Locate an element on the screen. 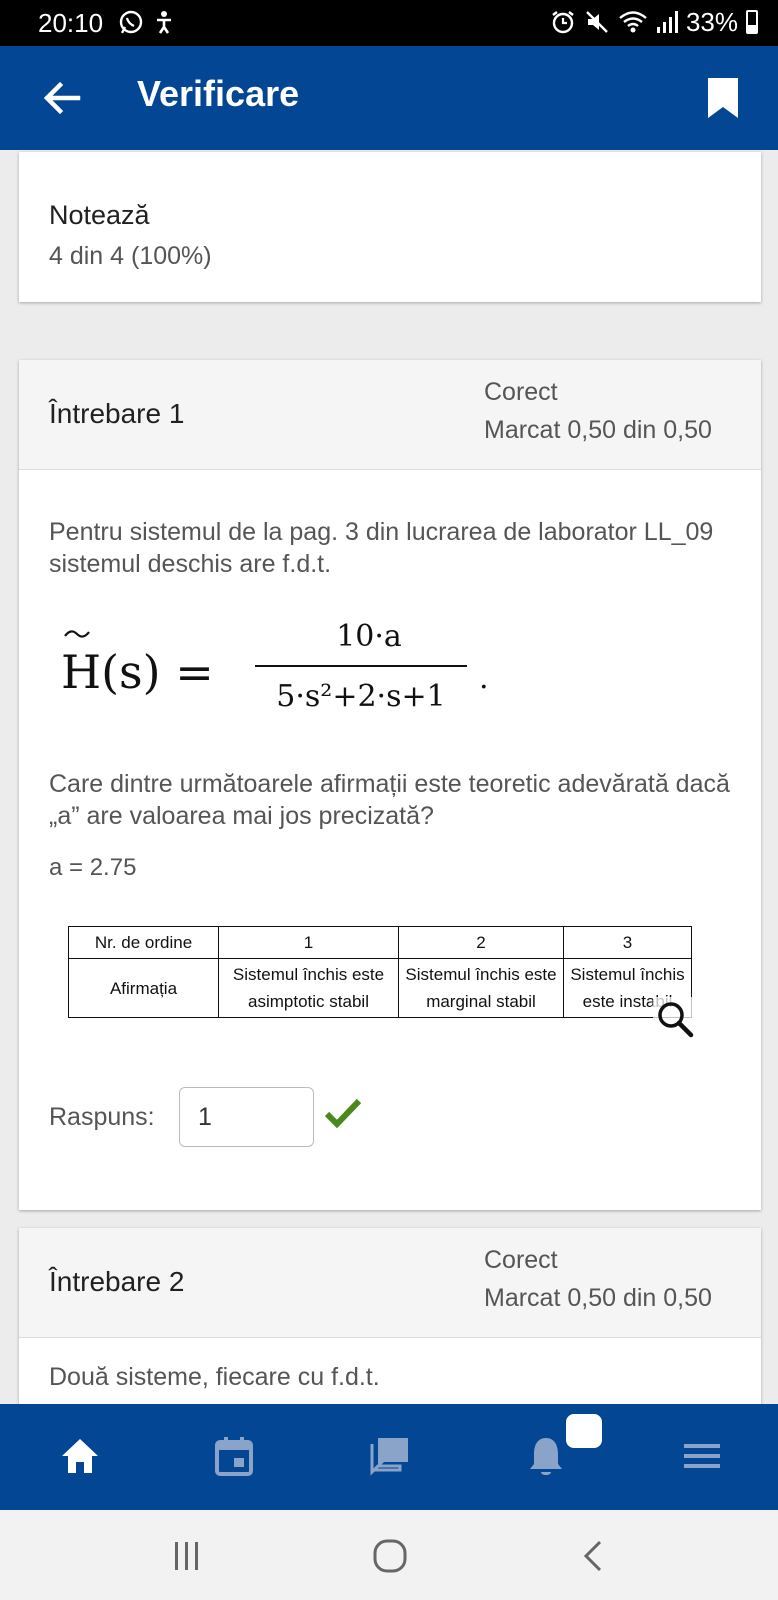 The height and width of the screenshot is (1600, 778). status-time: 20:10 is located at coordinates (71, 23).